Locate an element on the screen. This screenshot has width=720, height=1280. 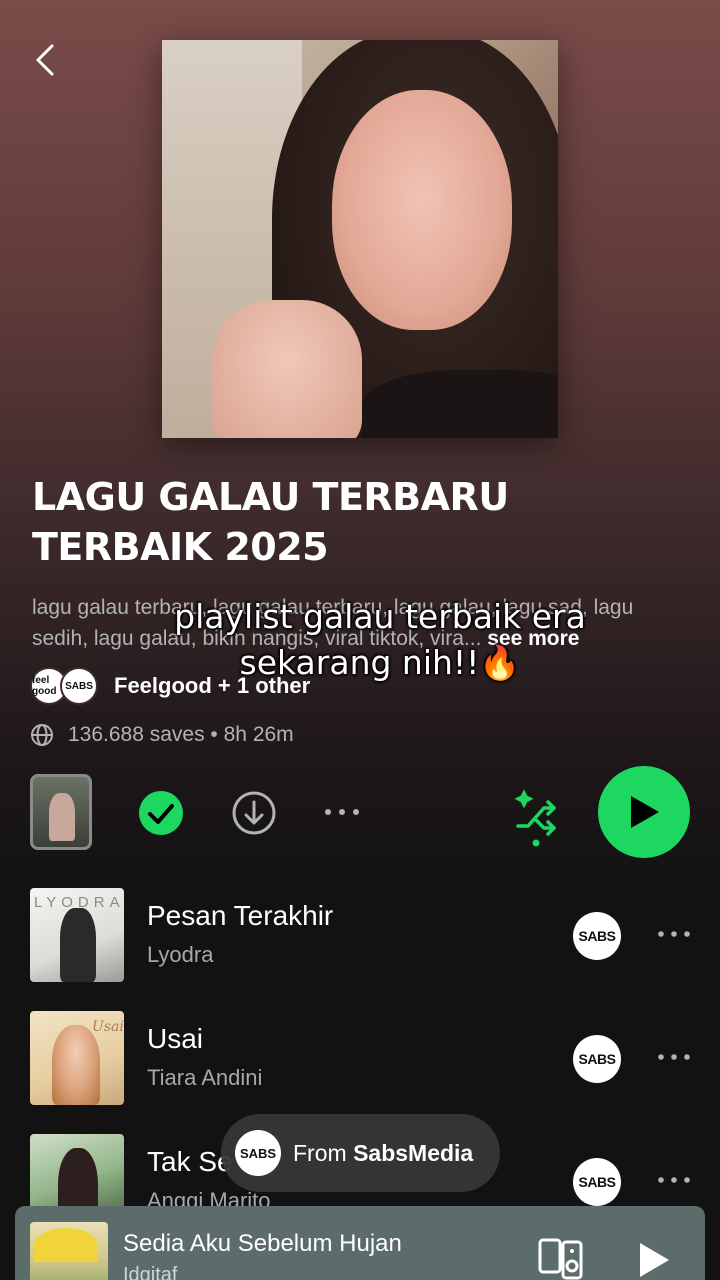
now-playing-bar: Sedia Aku Sebelum Hujan Idgitaf is located at coordinates (360, 1243).